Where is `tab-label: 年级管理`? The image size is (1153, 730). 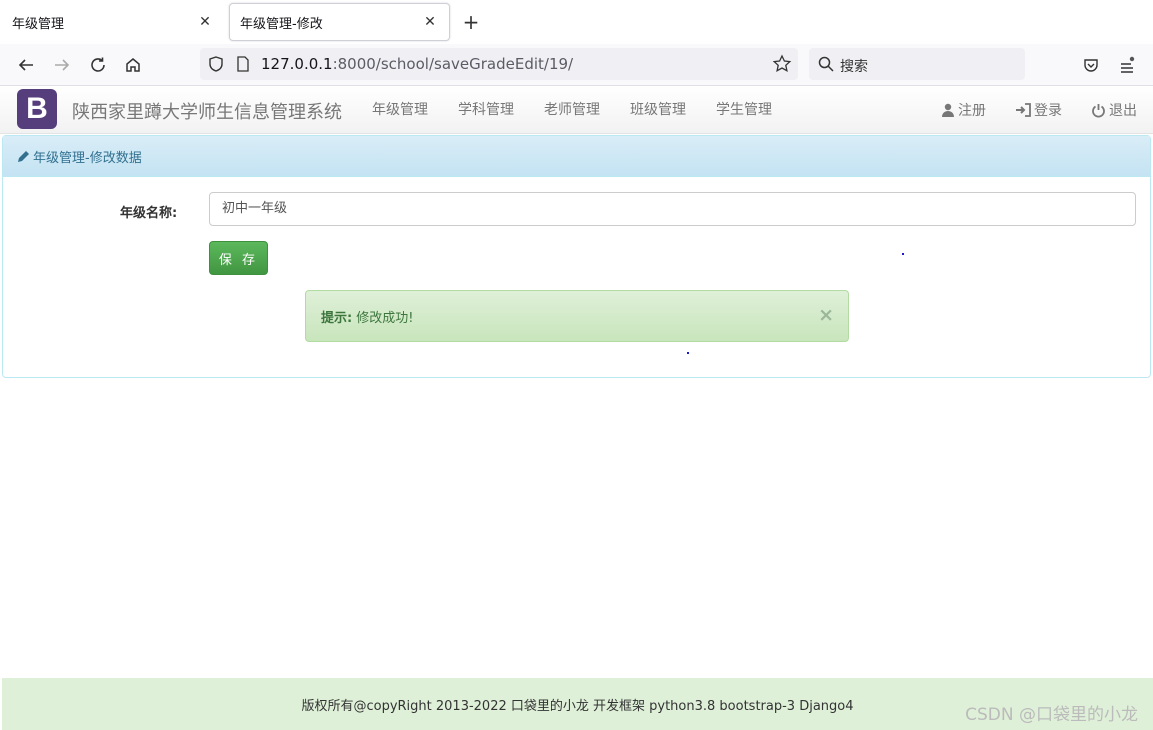
tab-label: 年级管理 is located at coordinates (38, 24).